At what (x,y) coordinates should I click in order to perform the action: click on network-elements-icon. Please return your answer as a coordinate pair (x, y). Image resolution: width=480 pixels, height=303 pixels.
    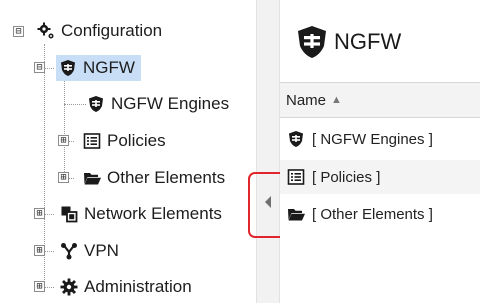
    Looking at the image, I should click on (69, 214).